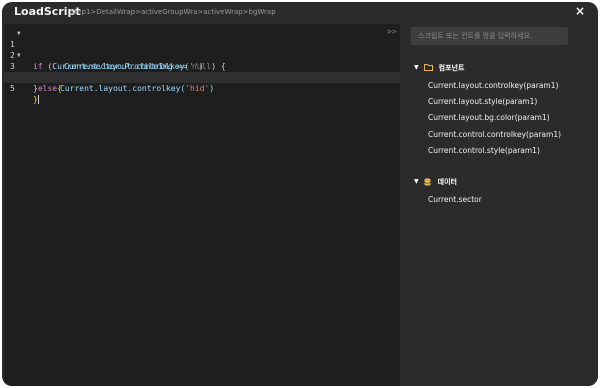 The image size is (600, 388). I want to click on code-line-5: 5 }, so click(202, 88).